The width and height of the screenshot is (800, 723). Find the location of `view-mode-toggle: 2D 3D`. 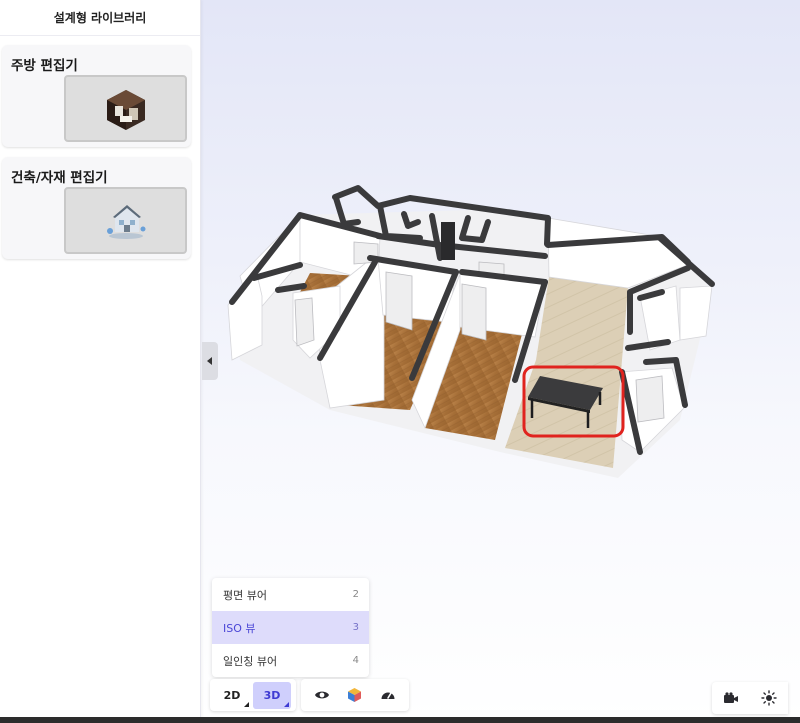

view-mode-toggle: 2D 3D is located at coordinates (253, 695).